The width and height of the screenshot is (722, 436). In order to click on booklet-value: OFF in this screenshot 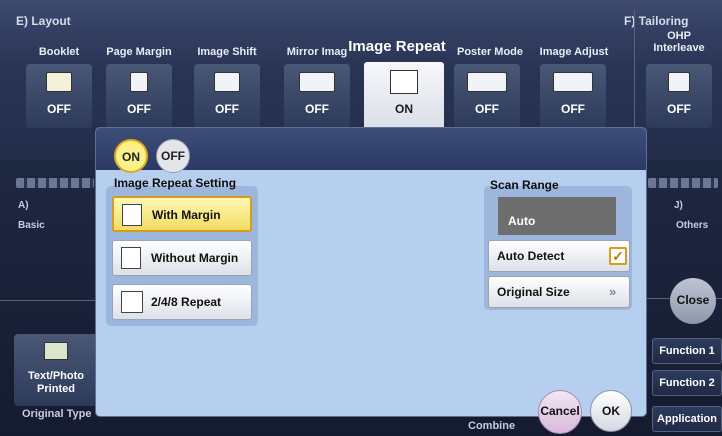, I will do `click(59, 109)`.